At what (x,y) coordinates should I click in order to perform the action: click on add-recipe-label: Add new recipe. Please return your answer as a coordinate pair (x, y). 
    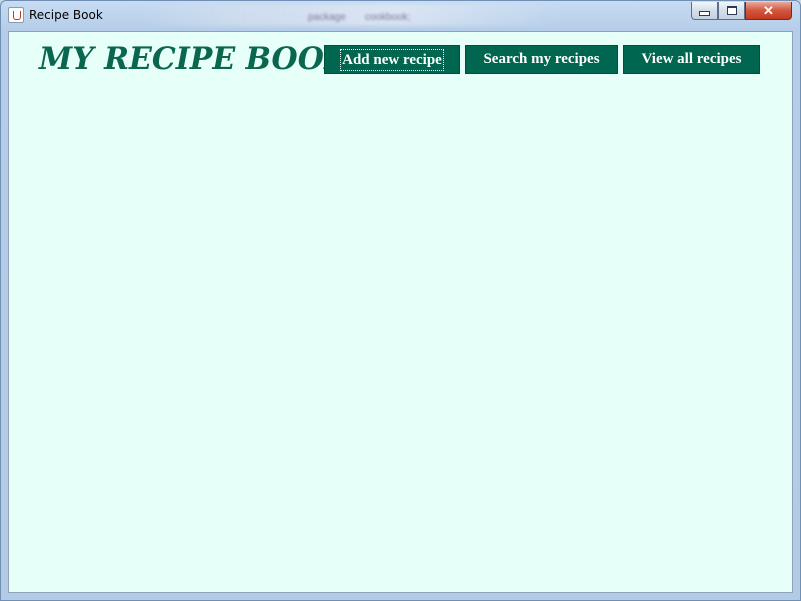
    Looking at the image, I should click on (392, 59).